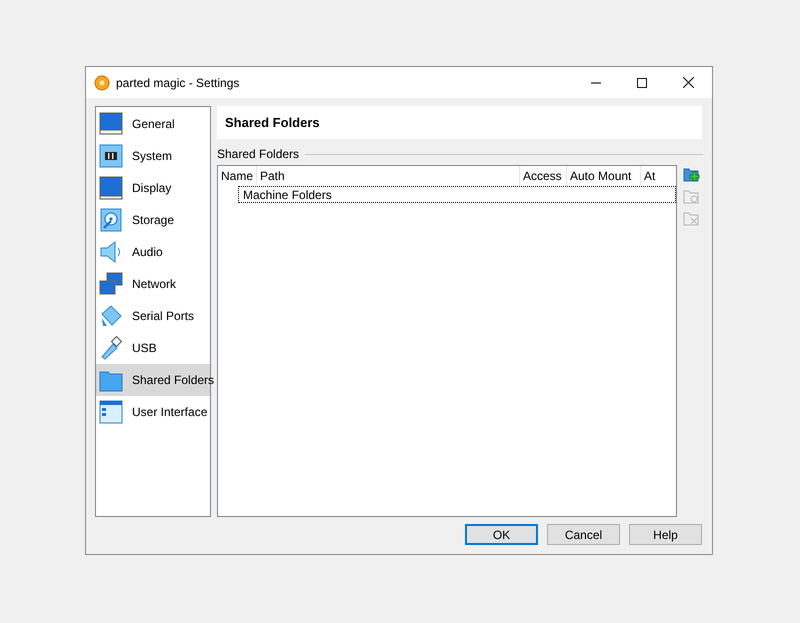 The height and width of the screenshot is (623, 800). I want to click on maximize-icon, so click(642, 83).